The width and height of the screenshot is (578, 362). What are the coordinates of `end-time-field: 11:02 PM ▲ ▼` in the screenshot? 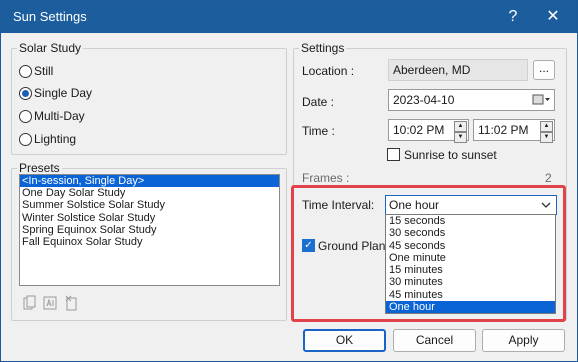 It's located at (514, 131).